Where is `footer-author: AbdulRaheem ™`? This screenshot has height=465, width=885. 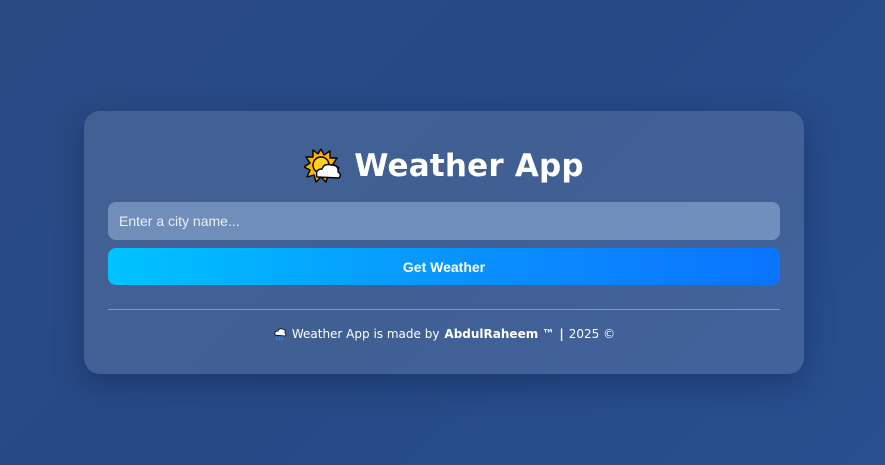
footer-author: AbdulRaheem ™ is located at coordinates (499, 334).